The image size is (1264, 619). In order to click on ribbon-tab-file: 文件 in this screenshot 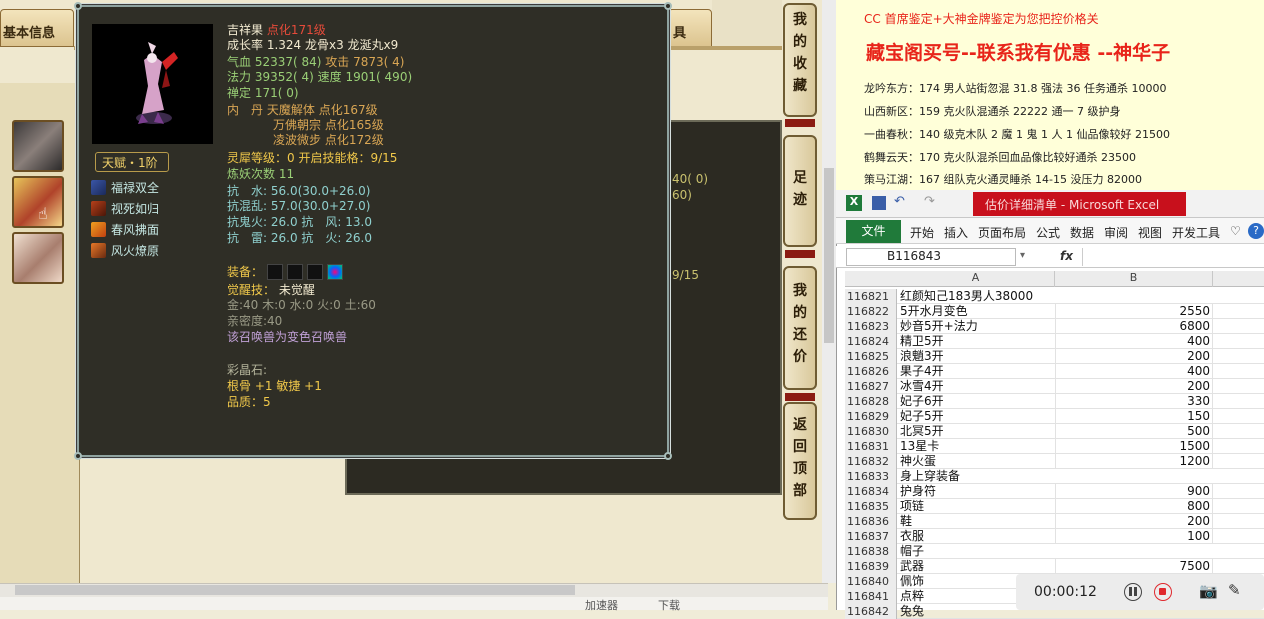, I will do `click(873, 231)`.